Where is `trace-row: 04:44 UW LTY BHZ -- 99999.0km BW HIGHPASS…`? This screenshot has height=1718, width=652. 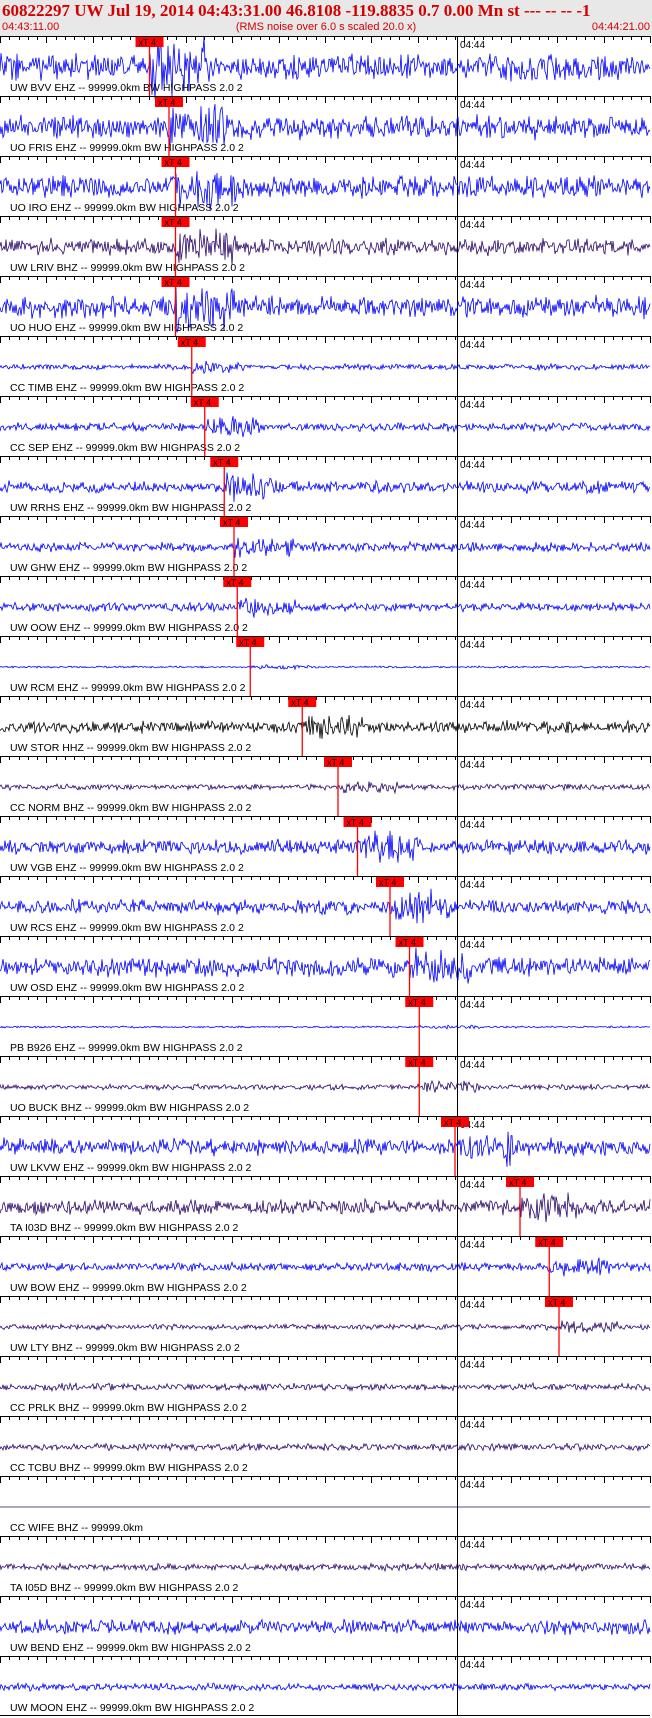
trace-row: 04:44 UW LTY BHZ -- 99999.0km BW HIGHPASS… is located at coordinates (325, 1326).